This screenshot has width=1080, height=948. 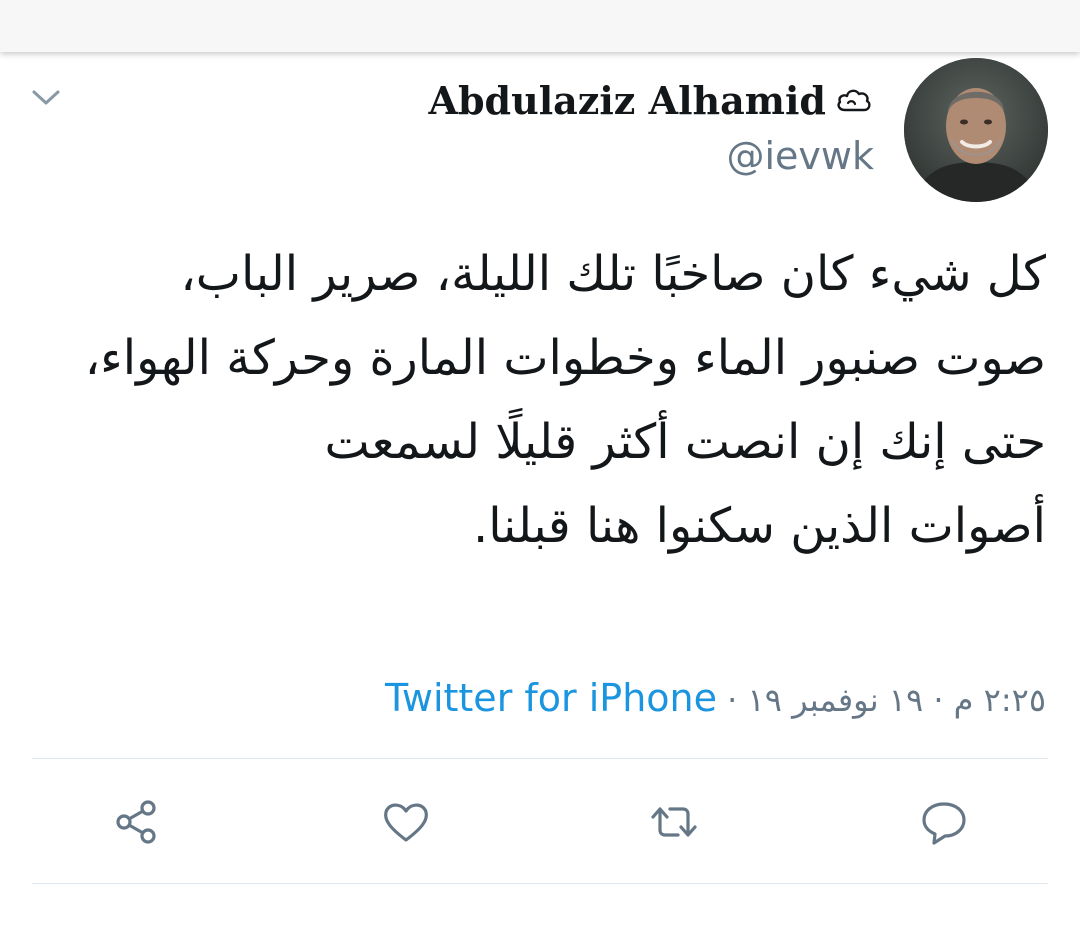 I want to click on tweet-time: ٢:٢٥ م, so click(x=999, y=700).